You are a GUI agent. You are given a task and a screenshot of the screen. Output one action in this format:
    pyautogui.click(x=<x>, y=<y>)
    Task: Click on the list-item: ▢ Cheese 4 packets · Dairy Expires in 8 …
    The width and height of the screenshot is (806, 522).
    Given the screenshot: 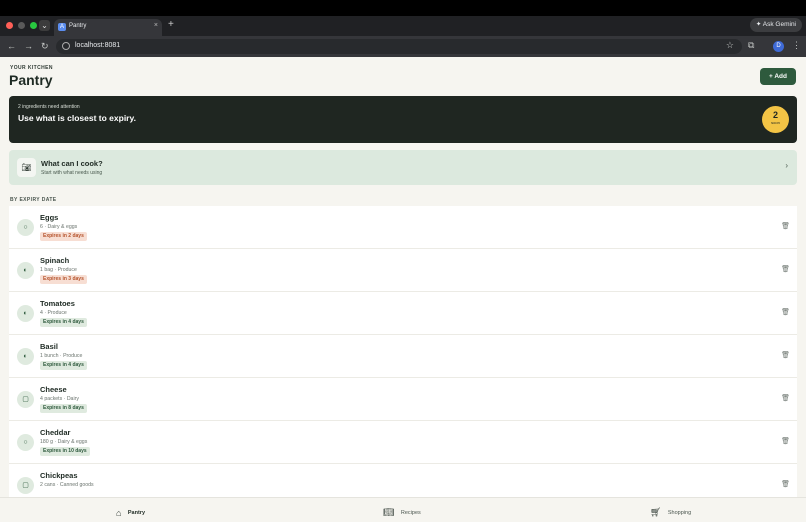 What is the action you would take?
    pyautogui.click(x=403, y=399)
    